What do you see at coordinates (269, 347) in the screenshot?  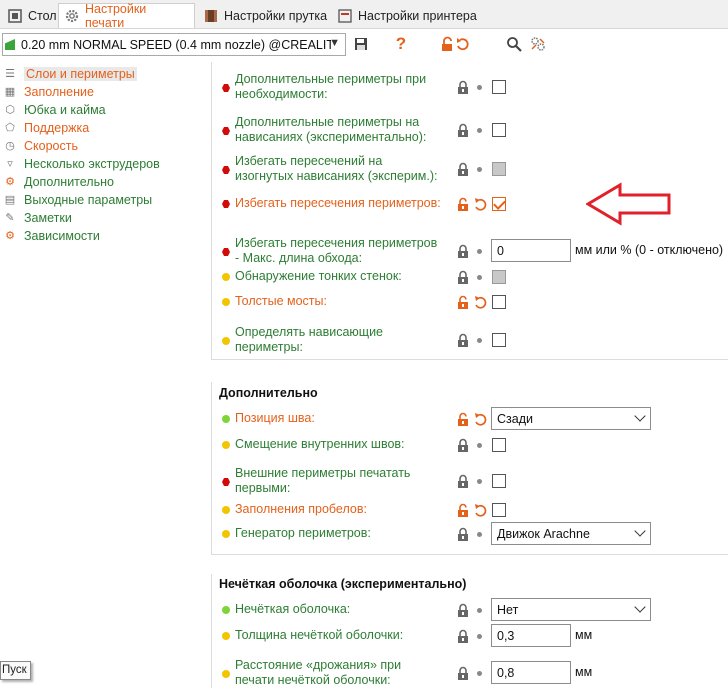 I see `setting-label-line: периметры:` at bounding box center [269, 347].